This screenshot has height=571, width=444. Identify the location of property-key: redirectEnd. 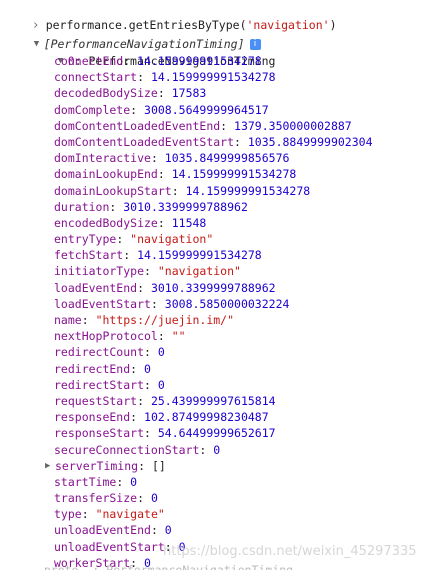
(92, 368).